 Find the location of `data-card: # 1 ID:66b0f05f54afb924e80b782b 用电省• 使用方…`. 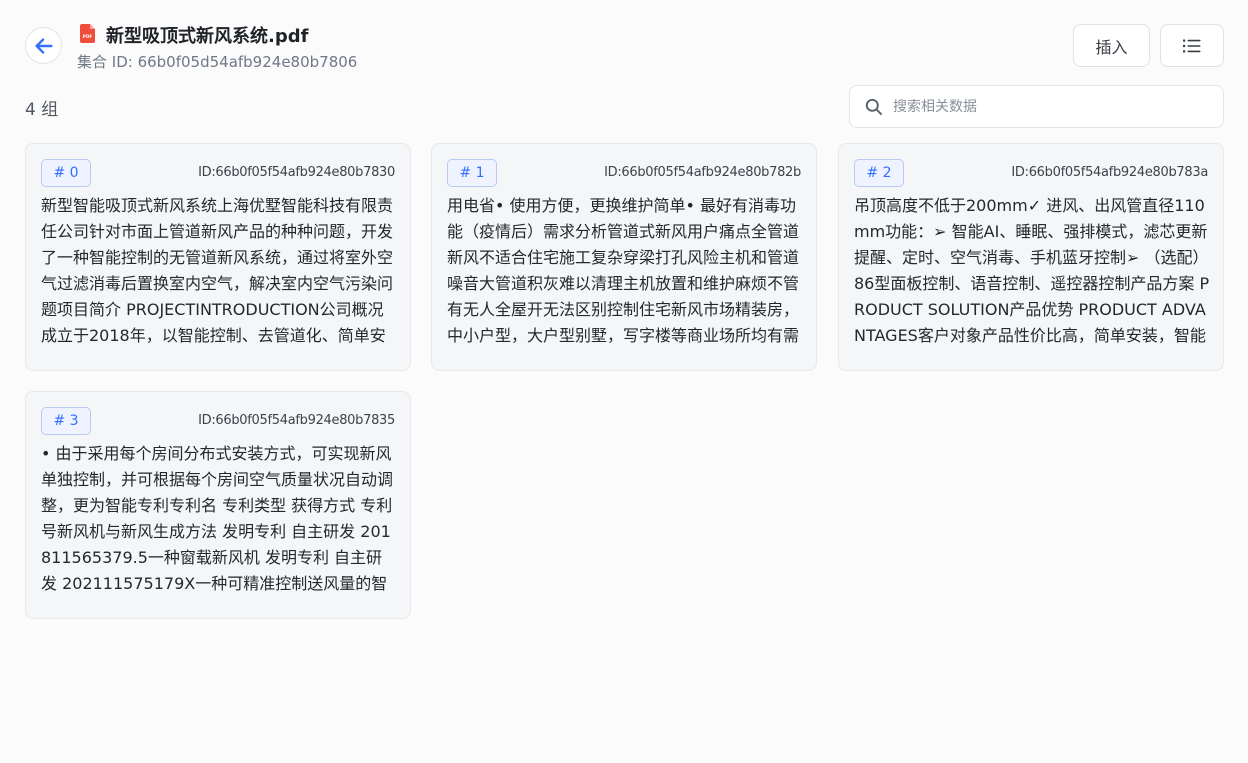

data-card: # 1 ID:66b0f05f54afb924e80b782b 用电省• 使用方… is located at coordinates (624, 257).